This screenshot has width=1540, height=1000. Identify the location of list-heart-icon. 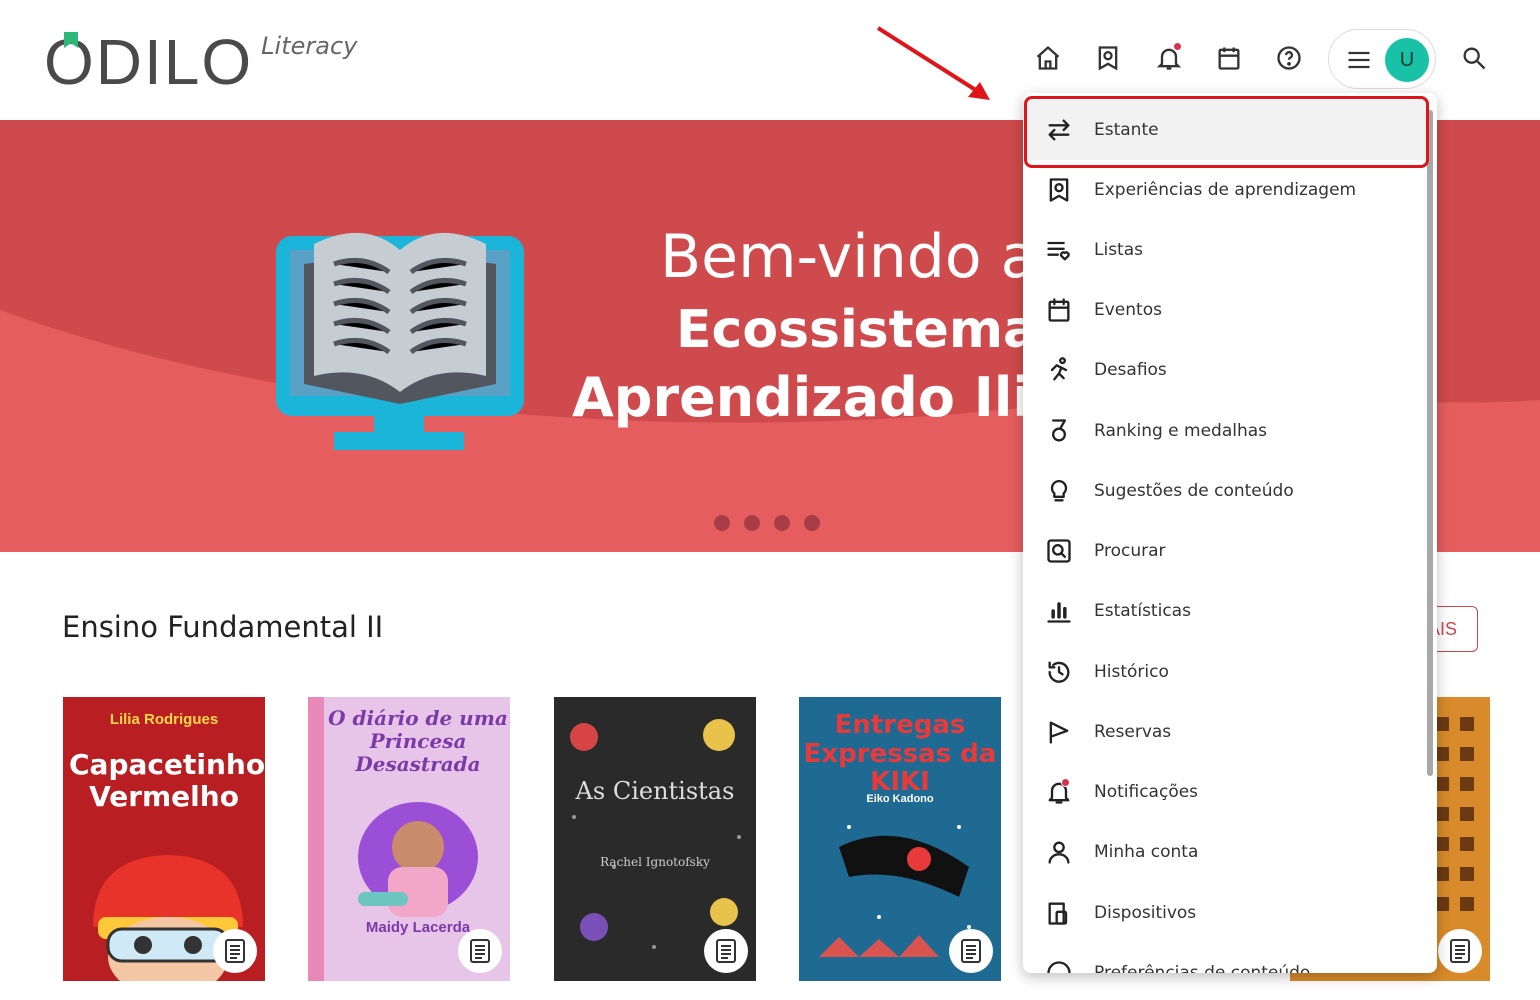
(1059, 250).